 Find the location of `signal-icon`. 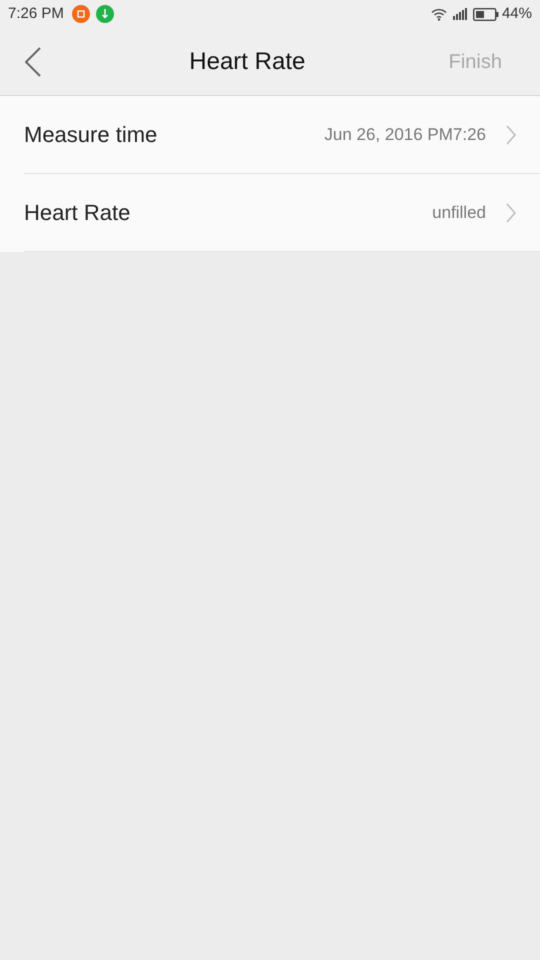

signal-icon is located at coordinates (459, 14).